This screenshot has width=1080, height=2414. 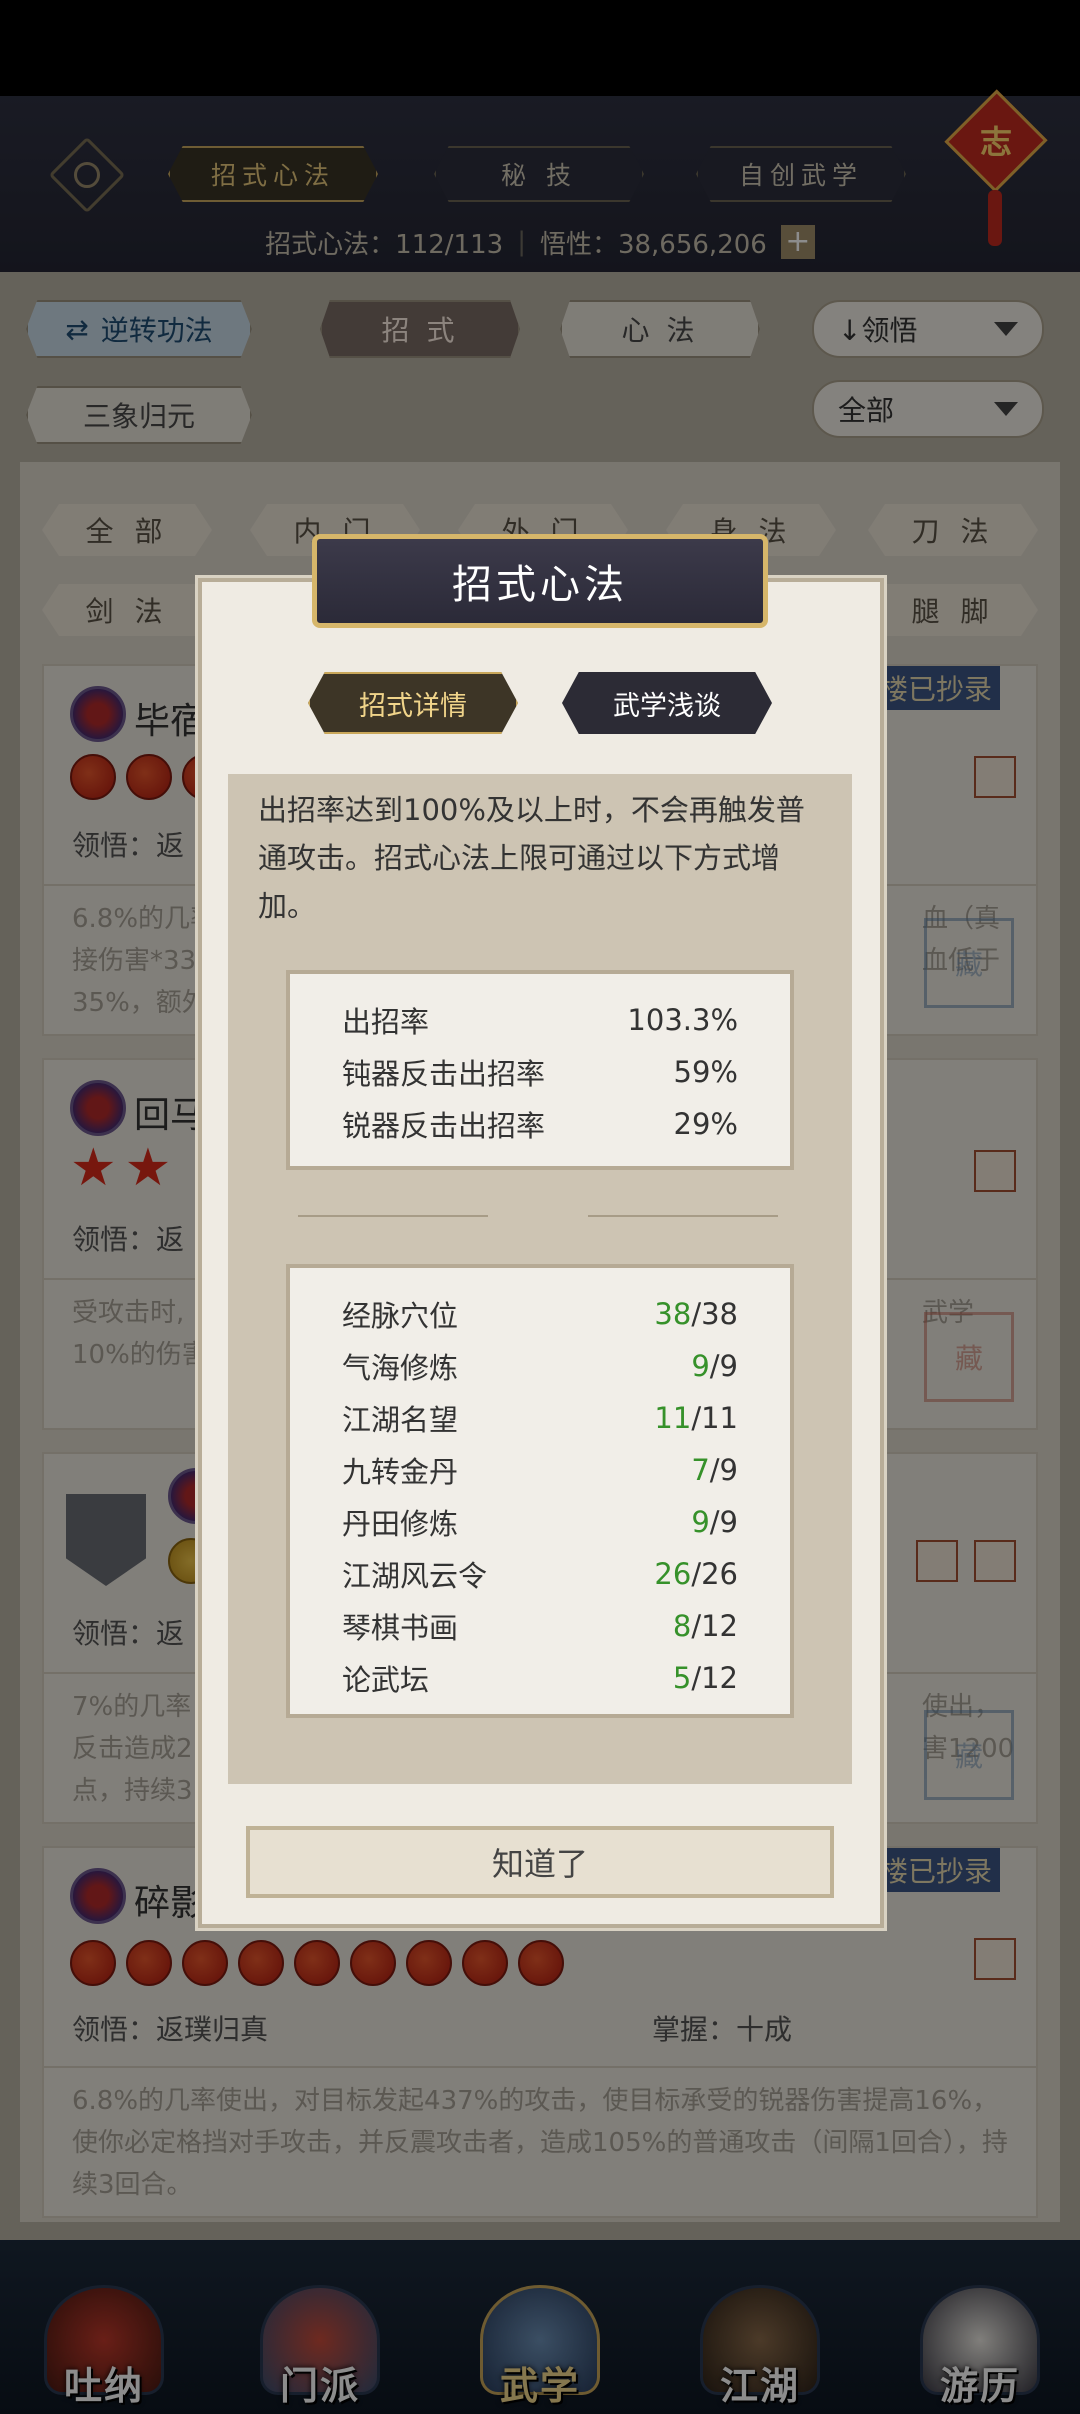 What do you see at coordinates (400, 1628) in the screenshot?
I see `source-label: 琴棋书画` at bounding box center [400, 1628].